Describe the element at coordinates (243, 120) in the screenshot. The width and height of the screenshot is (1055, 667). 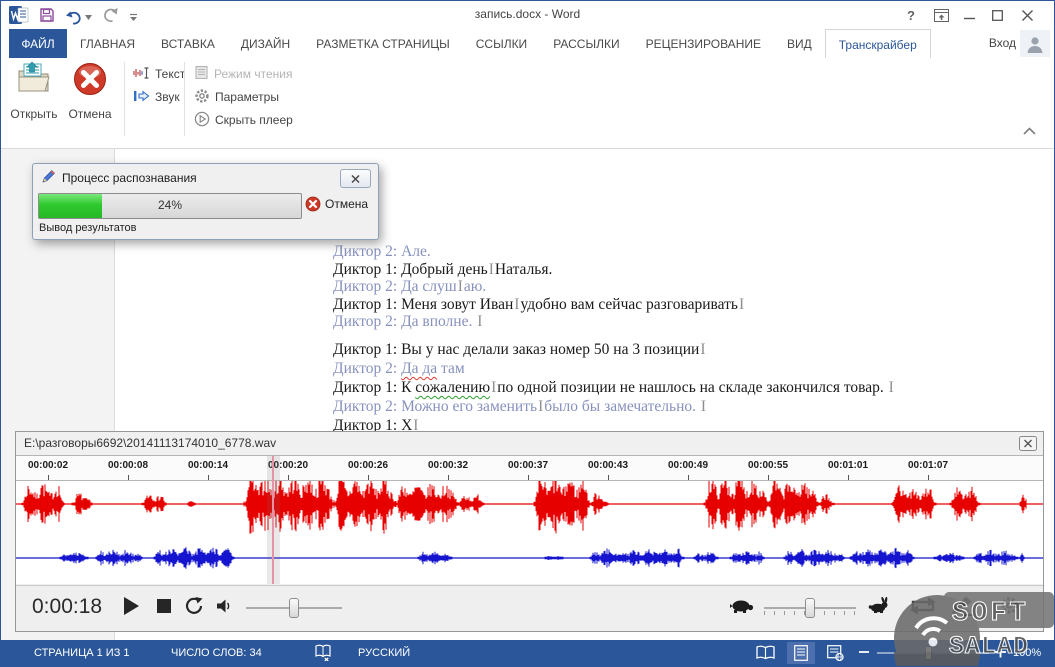
I see `hide-player-button: Скрыть плеер` at that location.